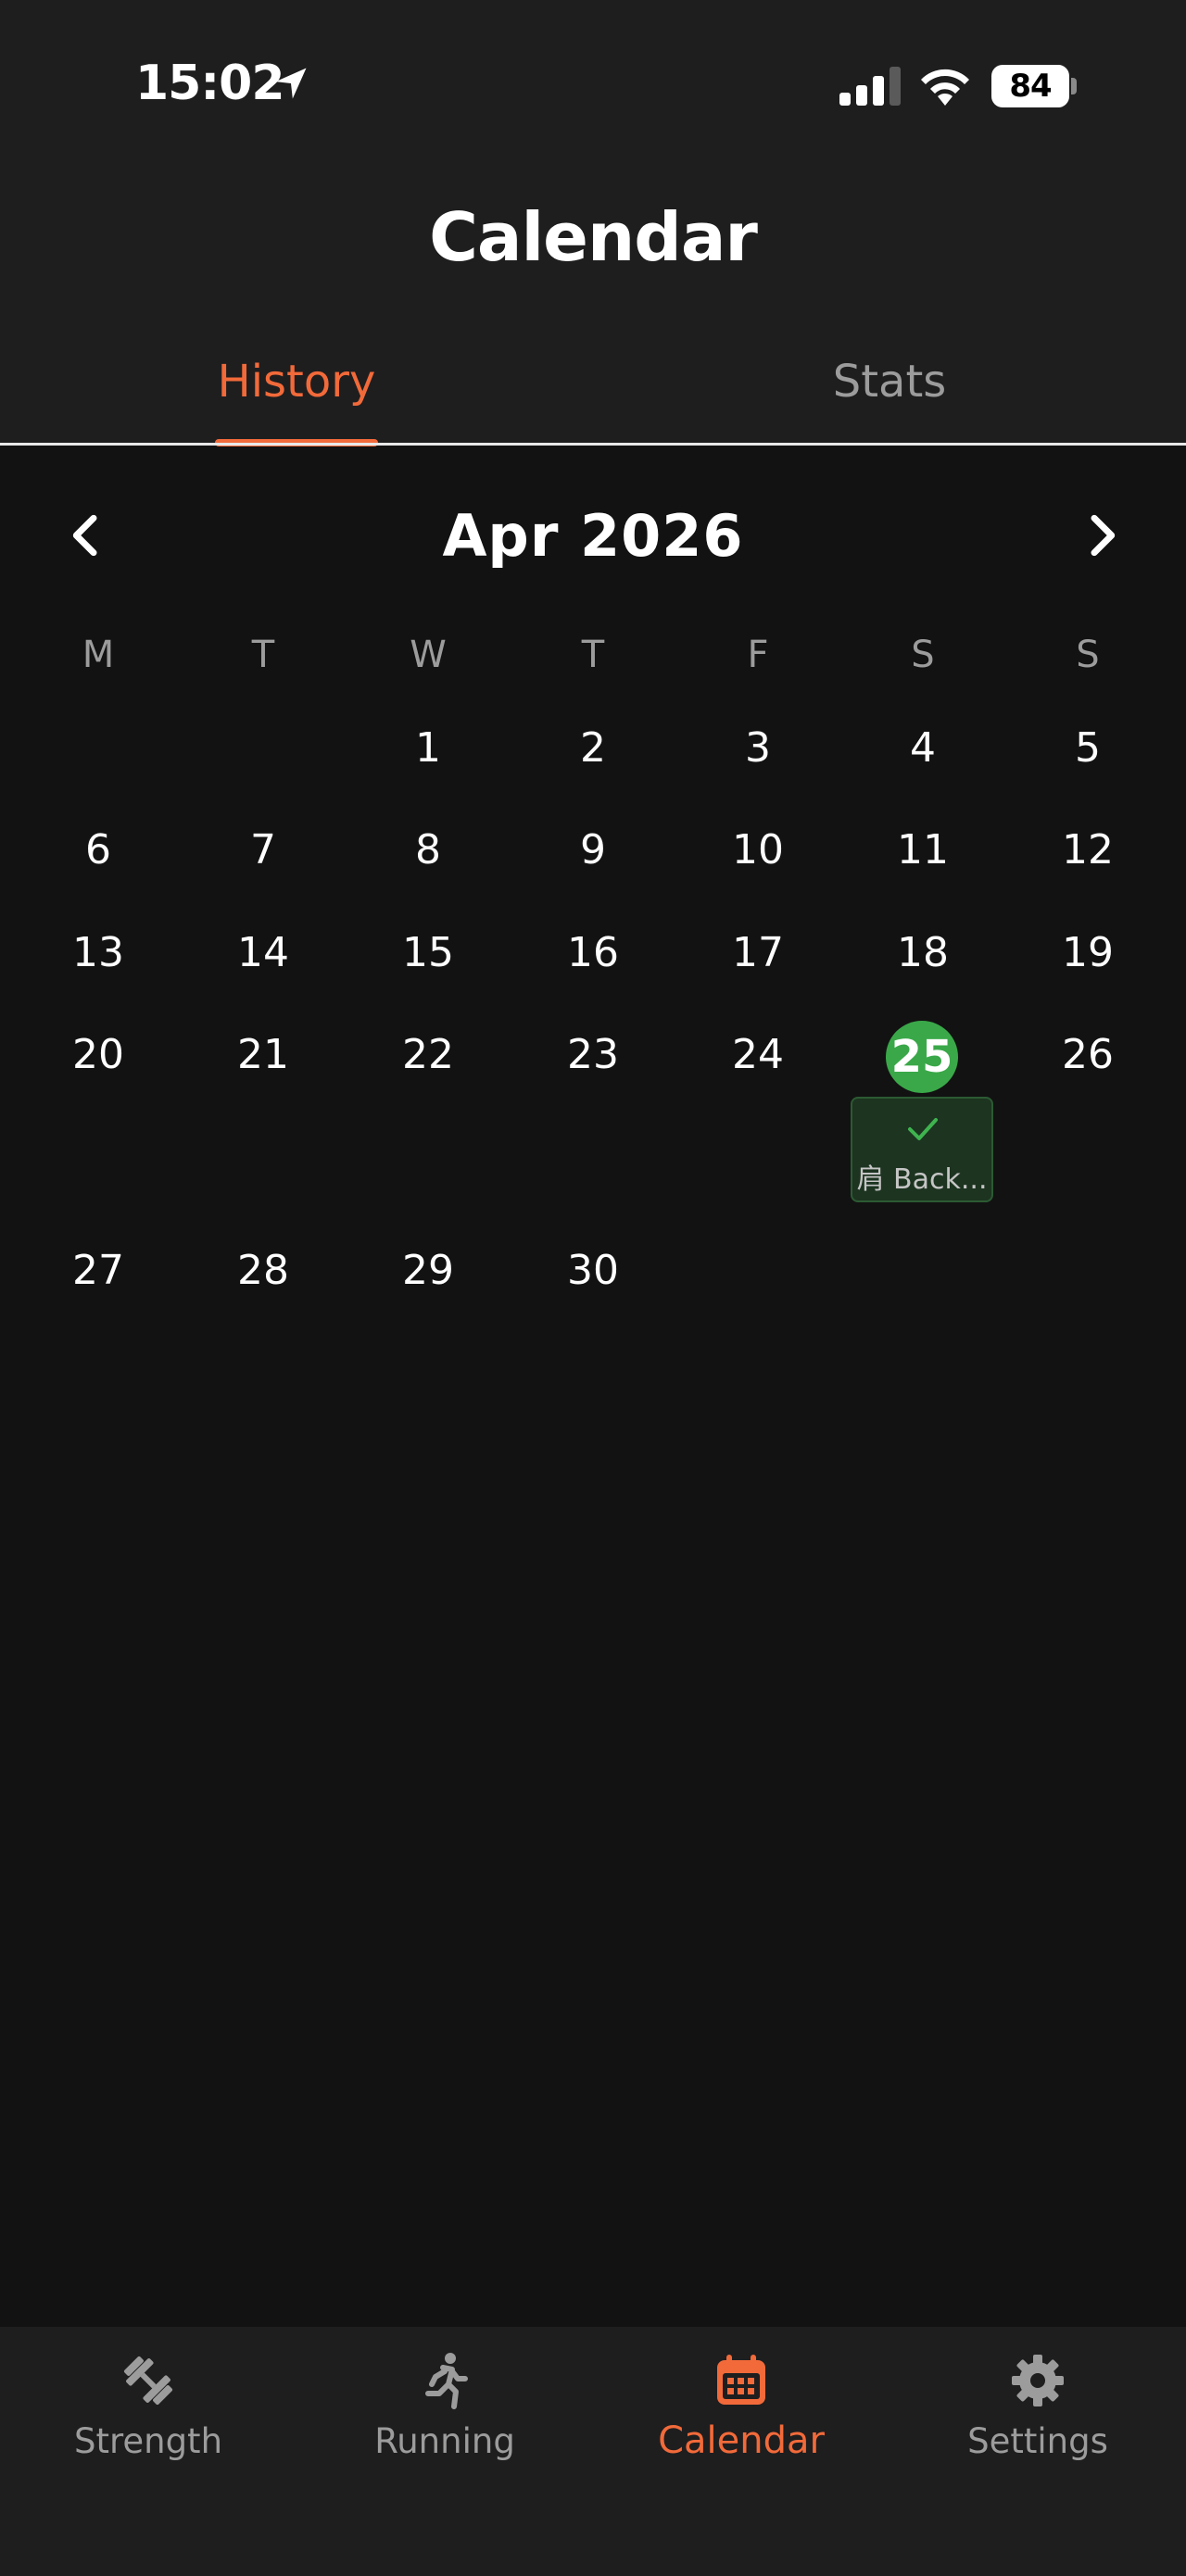 The width and height of the screenshot is (1186, 2576). I want to click on dumbbell-icon, so click(148, 2381).